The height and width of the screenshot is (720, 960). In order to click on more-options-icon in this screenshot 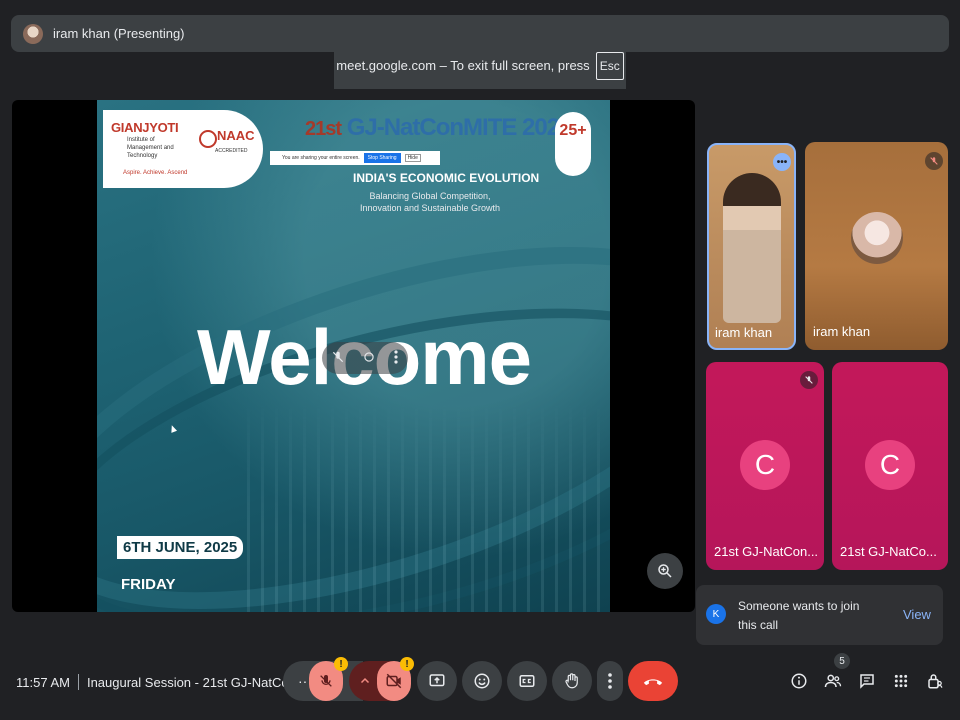, I will do `click(396, 358)`.